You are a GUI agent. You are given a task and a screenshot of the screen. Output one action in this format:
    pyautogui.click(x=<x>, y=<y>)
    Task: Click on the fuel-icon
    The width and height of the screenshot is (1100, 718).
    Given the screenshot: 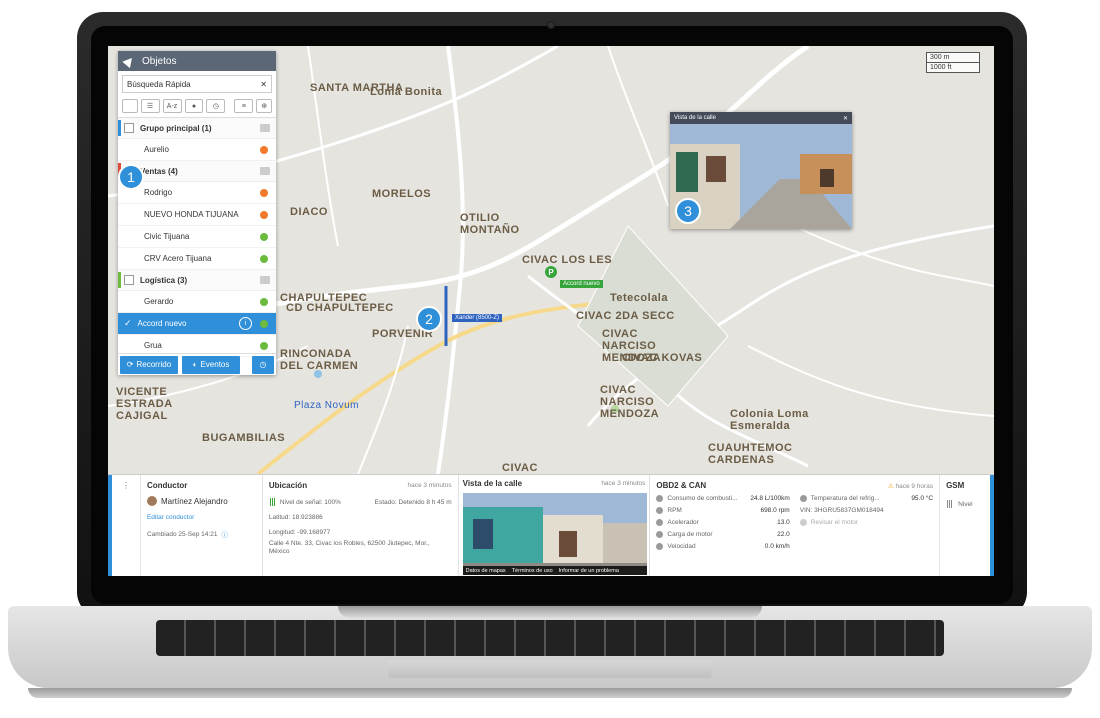 What is the action you would take?
    pyautogui.click(x=660, y=498)
    